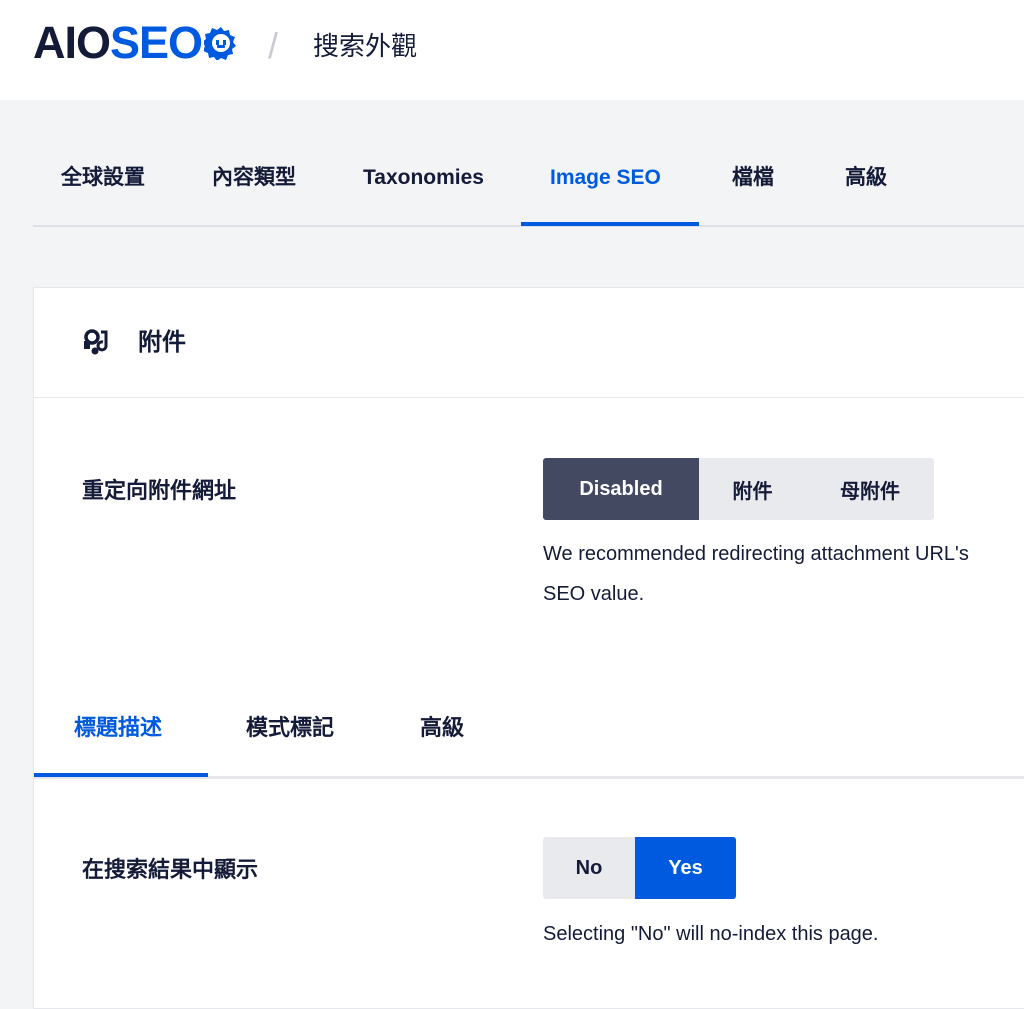  I want to click on subtab-advanced: 高級, so click(442, 728).